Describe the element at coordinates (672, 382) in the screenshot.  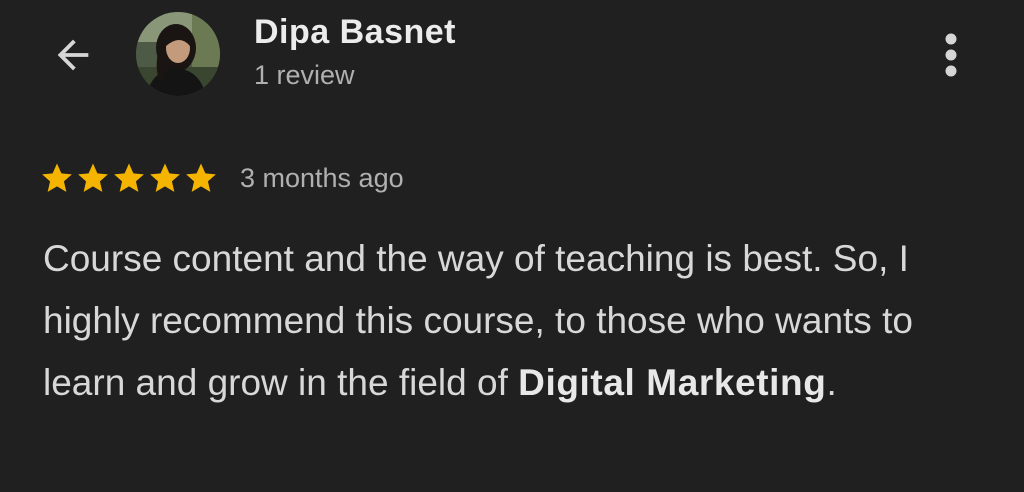
I see `review-text-highlight: Digital Marketing` at that location.